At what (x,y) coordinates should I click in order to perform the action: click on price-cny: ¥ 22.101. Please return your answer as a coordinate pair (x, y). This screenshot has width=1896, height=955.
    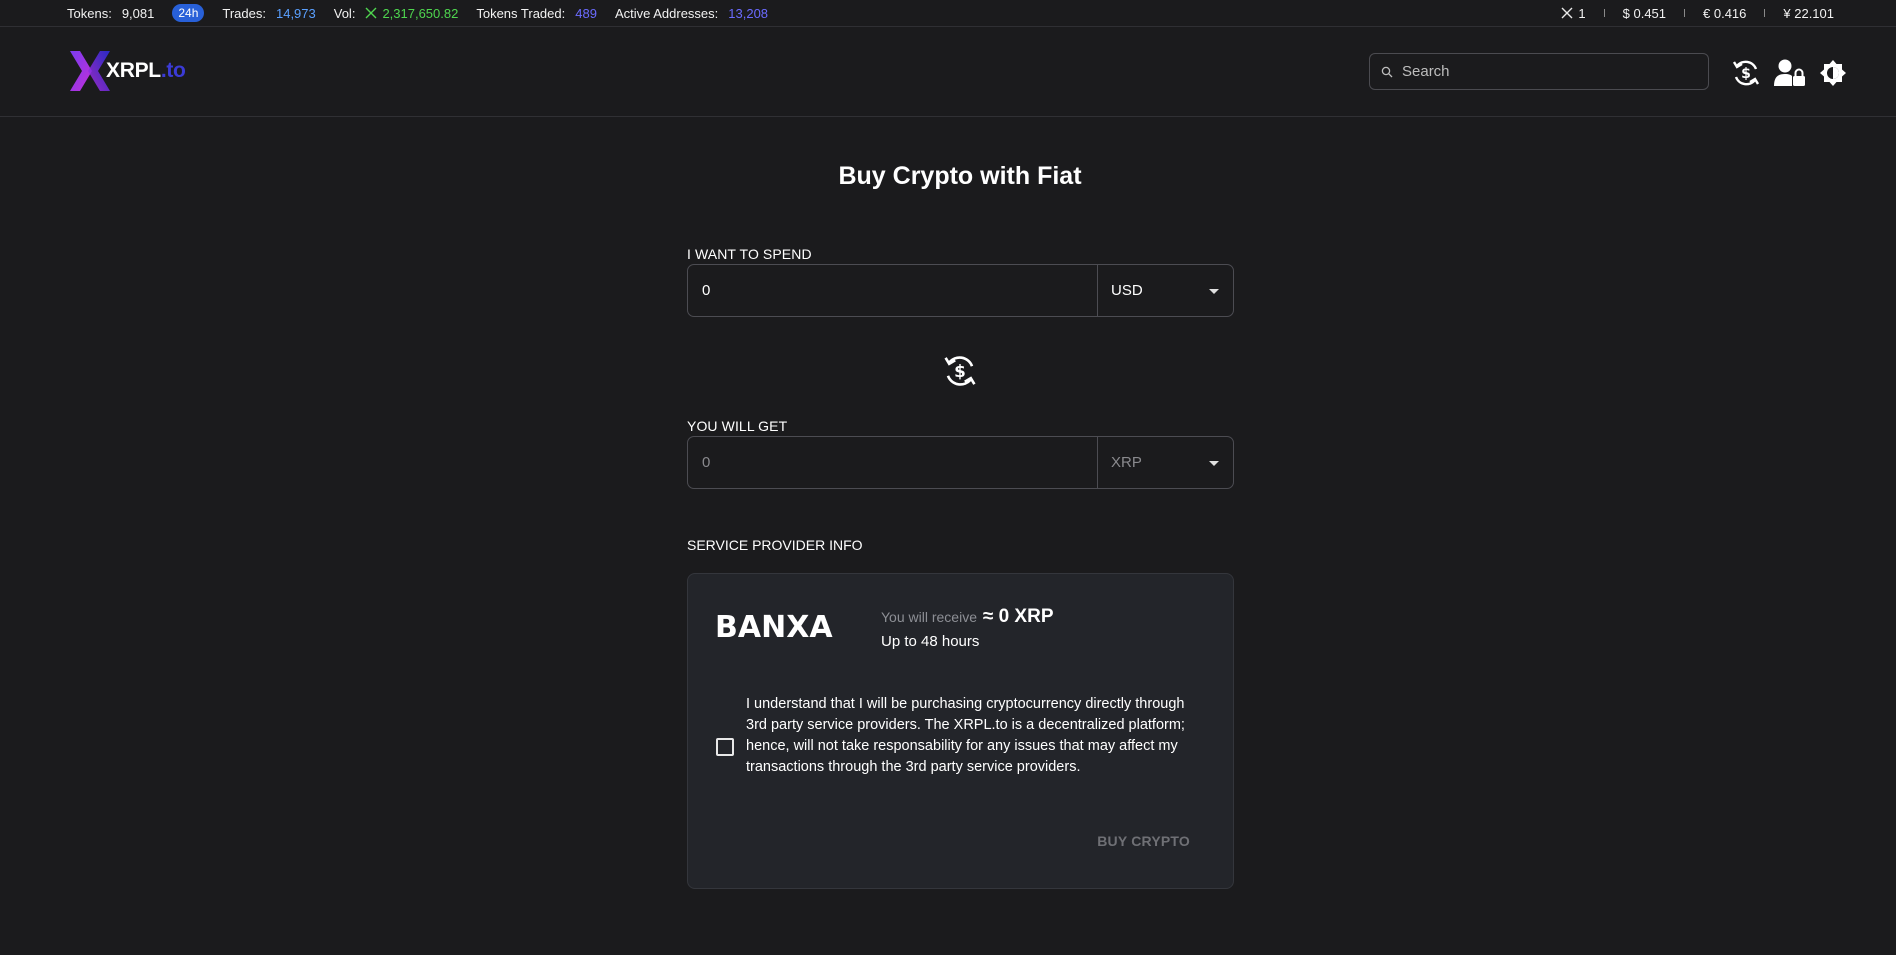
    Looking at the image, I should click on (1808, 13).